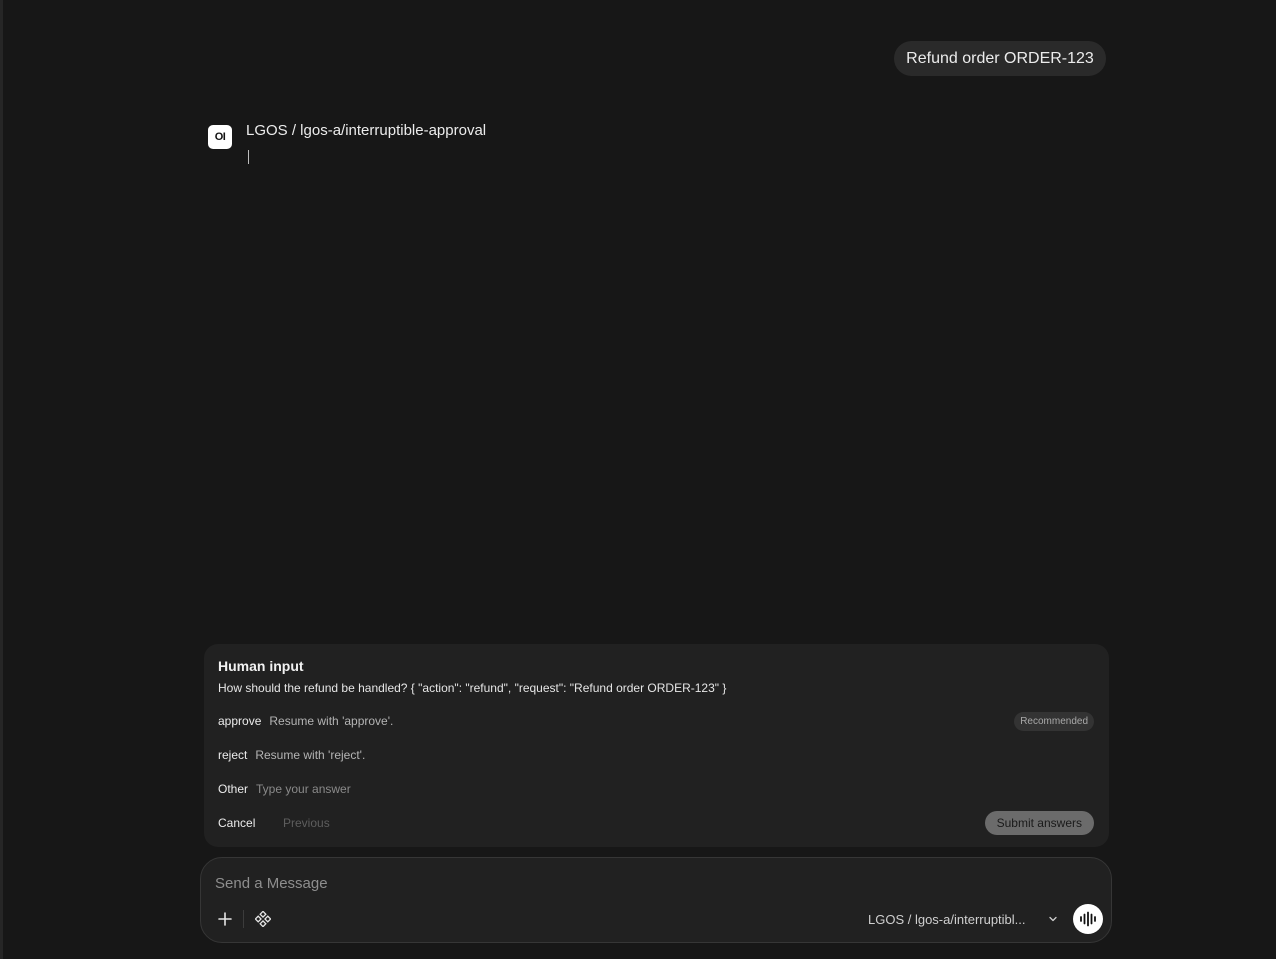 The image size is (1276, 959). I want to click on human-input-title: Human input, so click(261, 666).